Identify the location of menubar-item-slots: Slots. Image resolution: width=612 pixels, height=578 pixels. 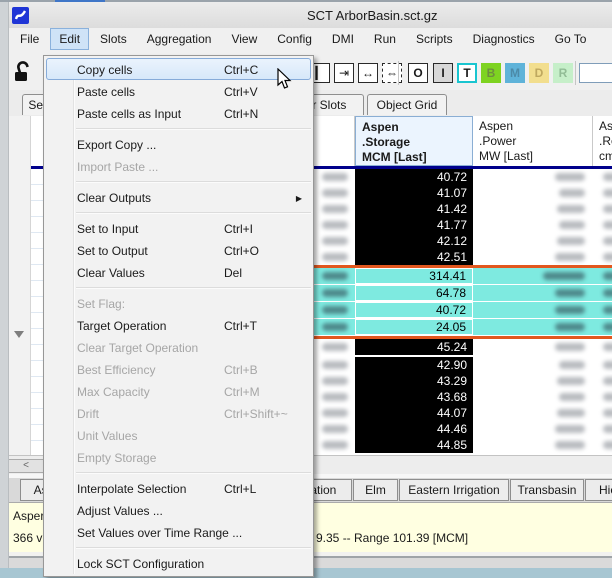
(113, 39).